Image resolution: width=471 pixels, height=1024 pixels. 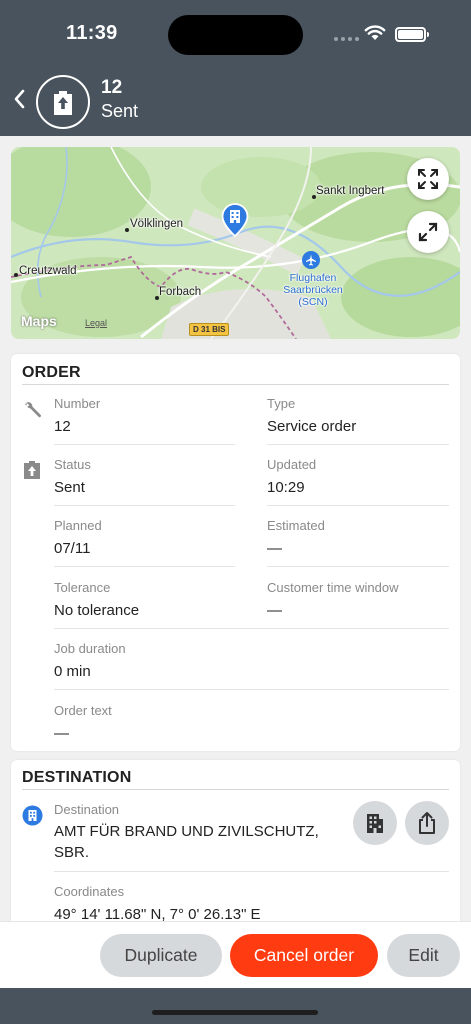 I want to click on airport-marker, so click(x=311, y=260).